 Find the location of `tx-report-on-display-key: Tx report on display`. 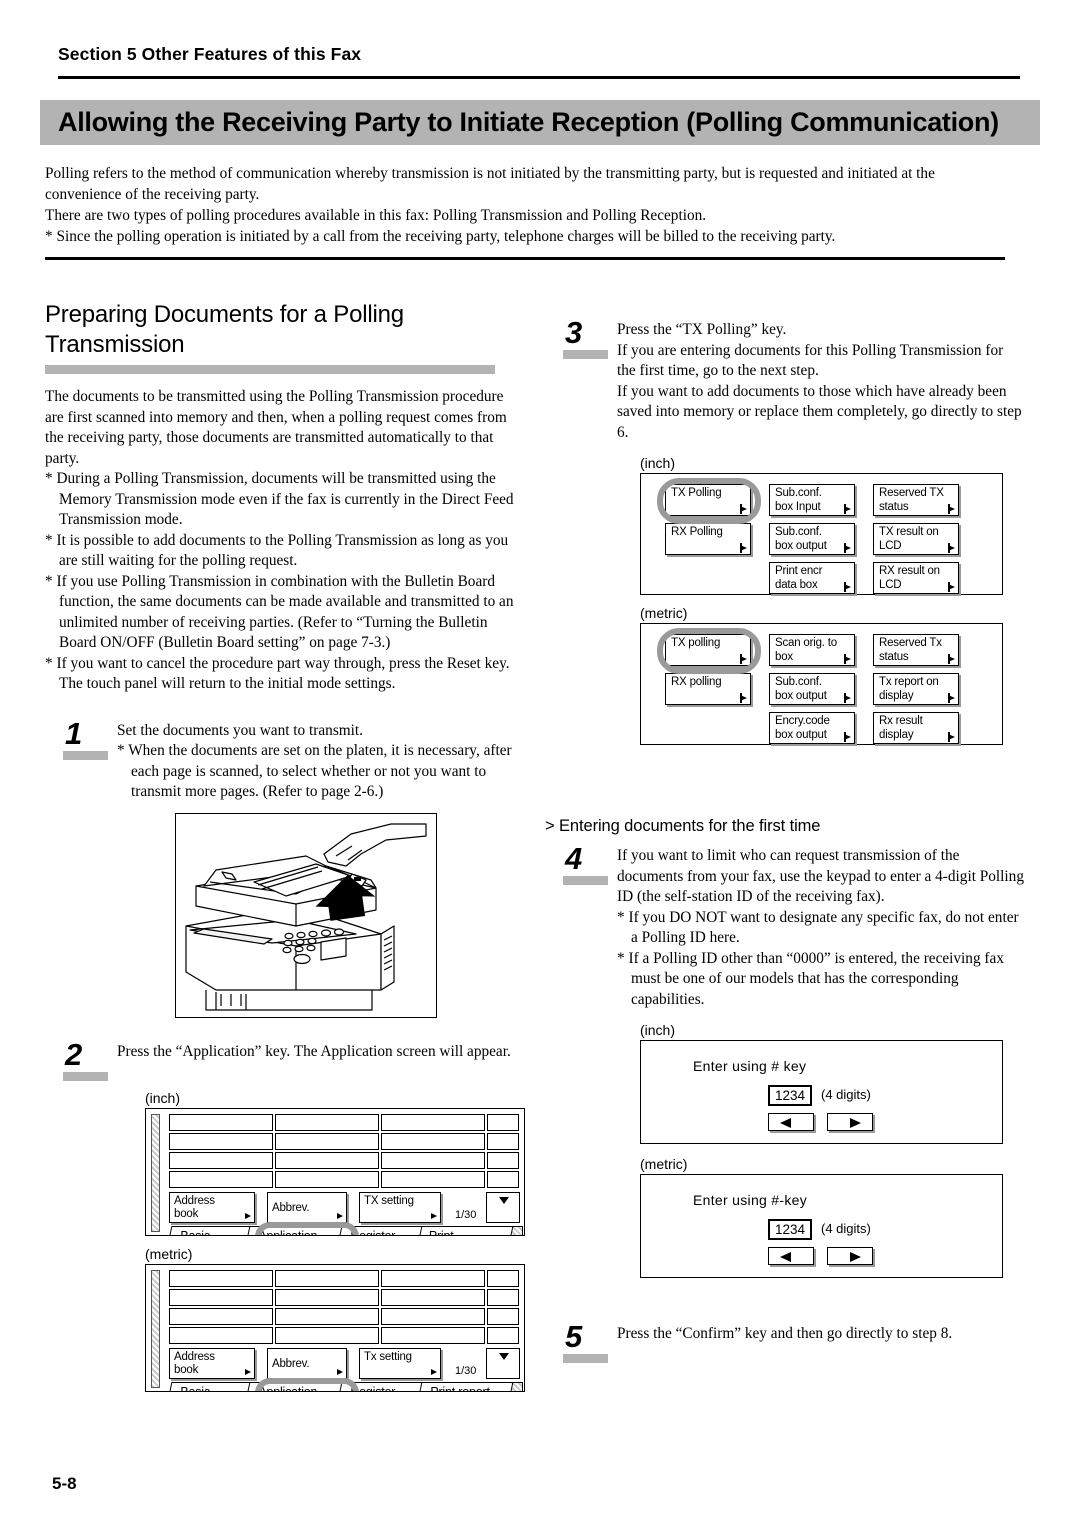

tx-report-on-display-key: Tx report on display is located at coordinates (916, 689).